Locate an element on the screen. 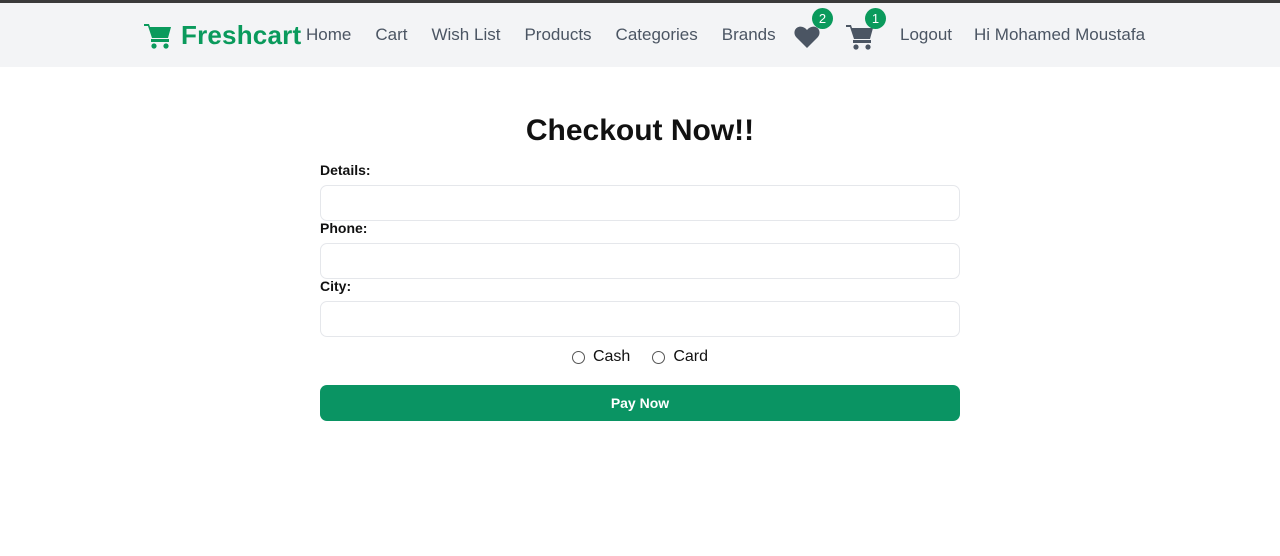 Image resolution: width=1280 pixels, height=556 pixels. details-label: Details: is located at coordinates (345, 170).